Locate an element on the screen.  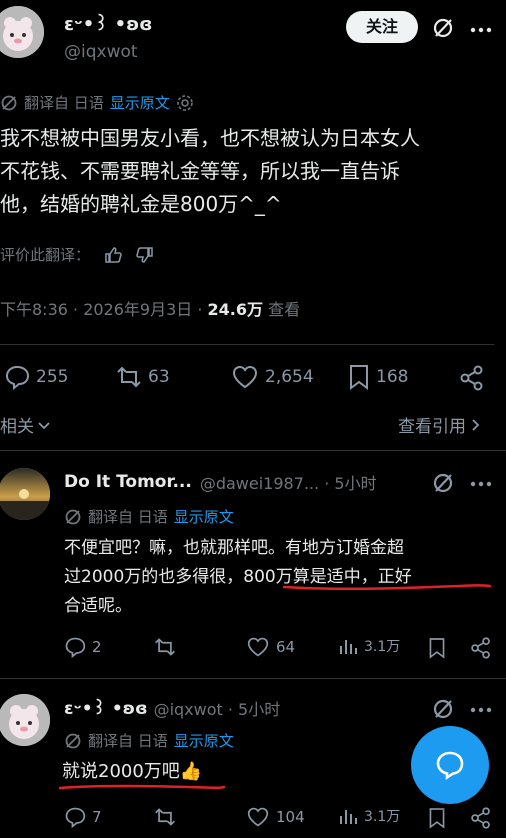
post-text-line: 他，结婚的聘礼金是800万^_^ is located at coordinates (141, 204).